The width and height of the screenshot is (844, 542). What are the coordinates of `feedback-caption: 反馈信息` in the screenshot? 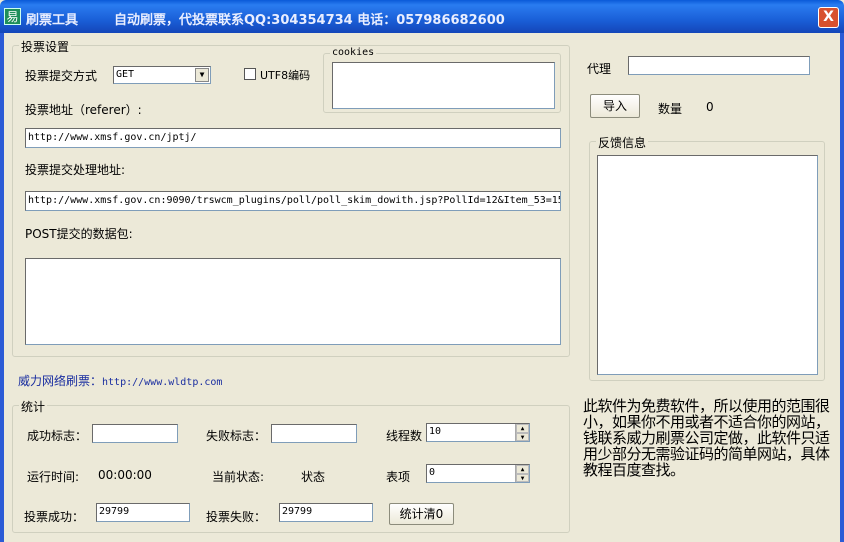 It's located at (622, 142).